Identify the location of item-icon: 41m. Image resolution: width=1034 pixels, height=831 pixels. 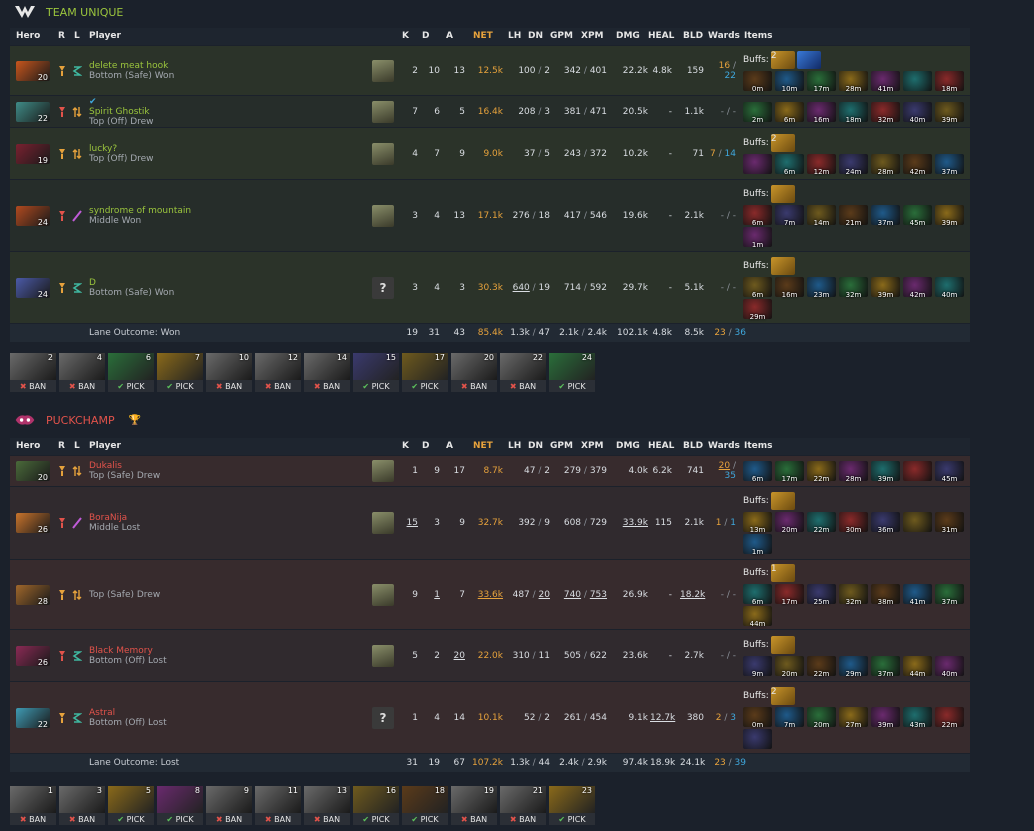
(917, 594).